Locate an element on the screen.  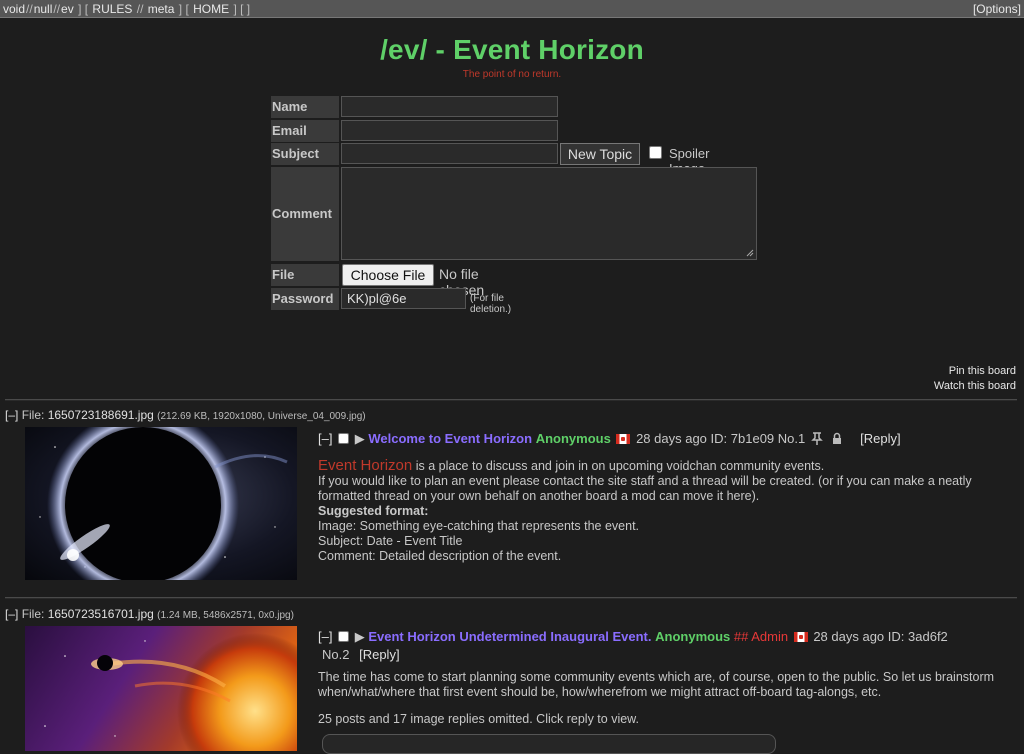
password-hint: (For file deletion.) is located at coordinates (491, 304).